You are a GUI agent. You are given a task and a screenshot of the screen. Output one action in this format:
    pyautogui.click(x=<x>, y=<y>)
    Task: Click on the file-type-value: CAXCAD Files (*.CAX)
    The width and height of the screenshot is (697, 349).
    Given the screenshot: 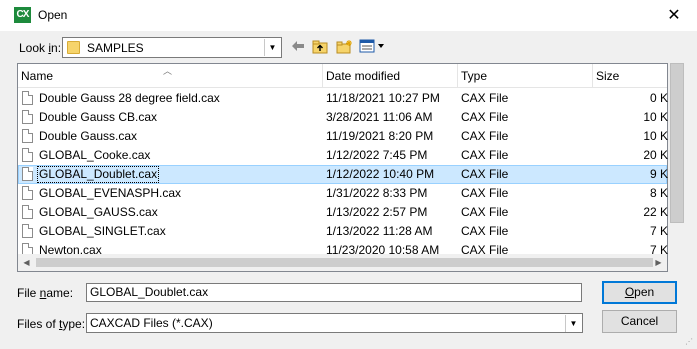 What is the action you would take?
    pyautogui.click(x=151, y=323)
    